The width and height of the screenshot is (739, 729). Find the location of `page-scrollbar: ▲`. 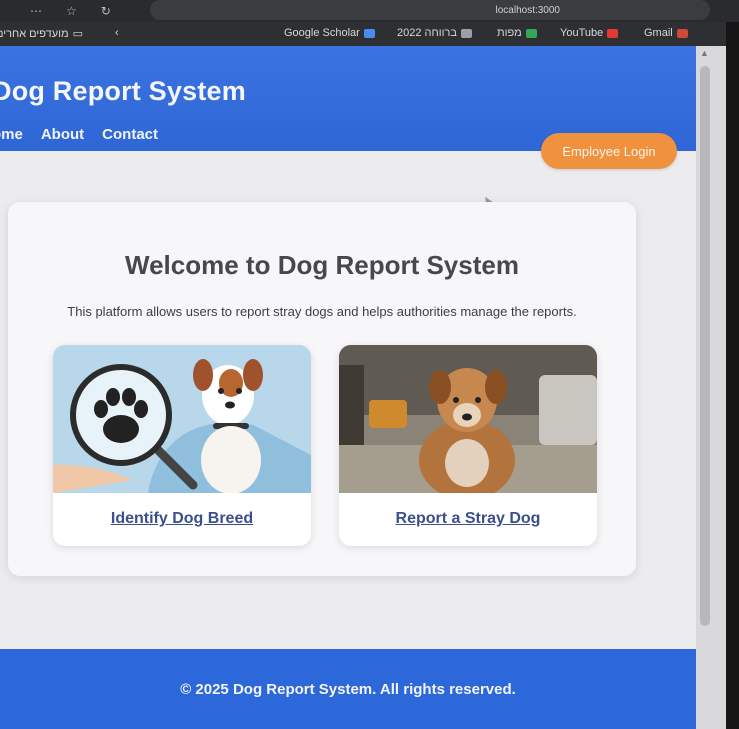

page-scrollbar: ▲ is located at coordinates (711, 387).